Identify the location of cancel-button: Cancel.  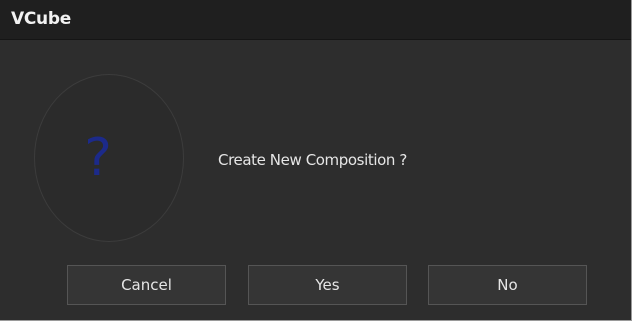
(146, 285).